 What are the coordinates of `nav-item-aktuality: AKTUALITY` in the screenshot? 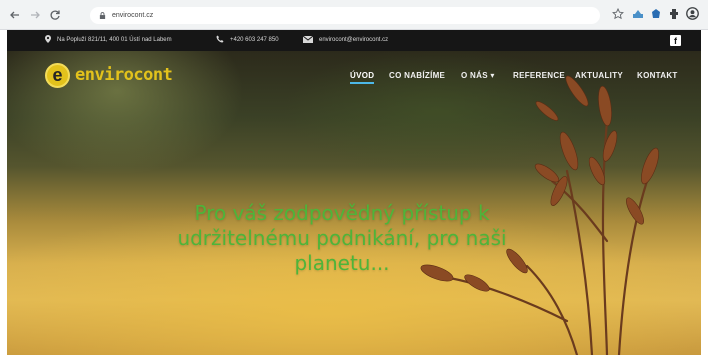 It's located at (599, 75).